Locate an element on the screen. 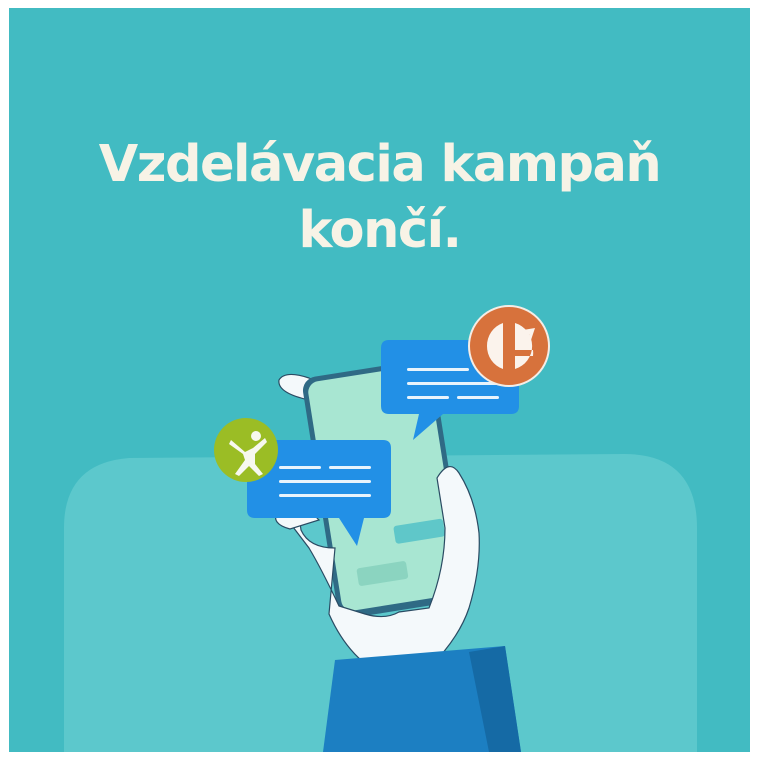  person-figure-icon is located at coordinates (246, 450).